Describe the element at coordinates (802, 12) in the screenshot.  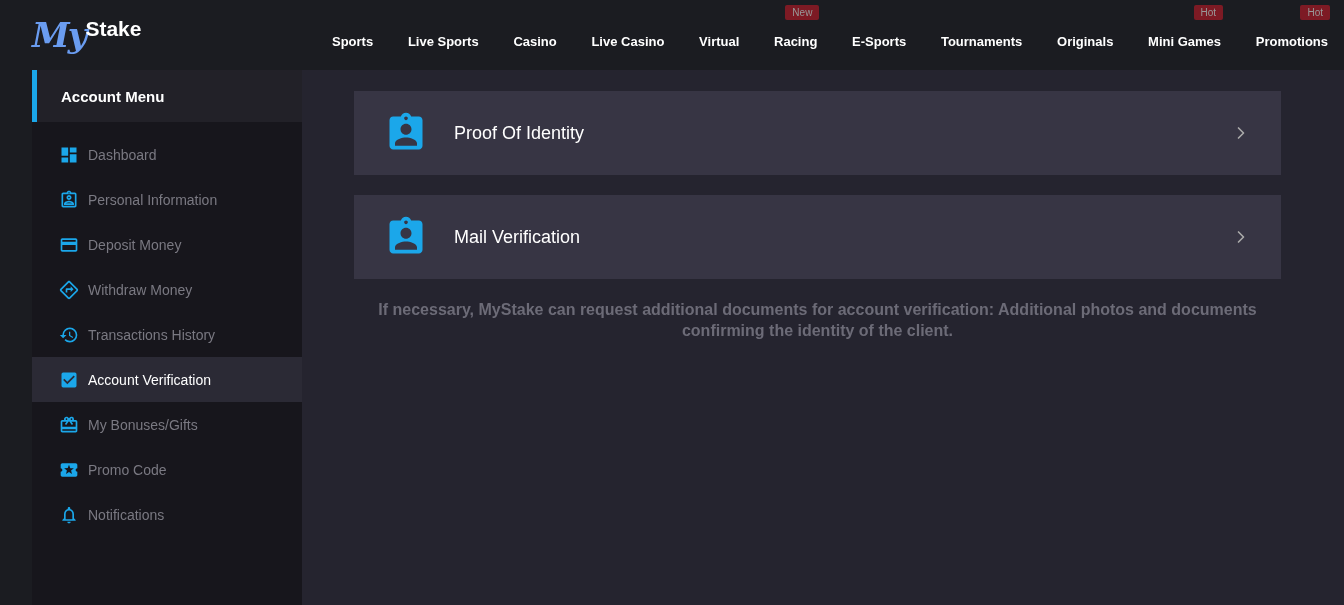
I see `nav-badge: New` at that location.